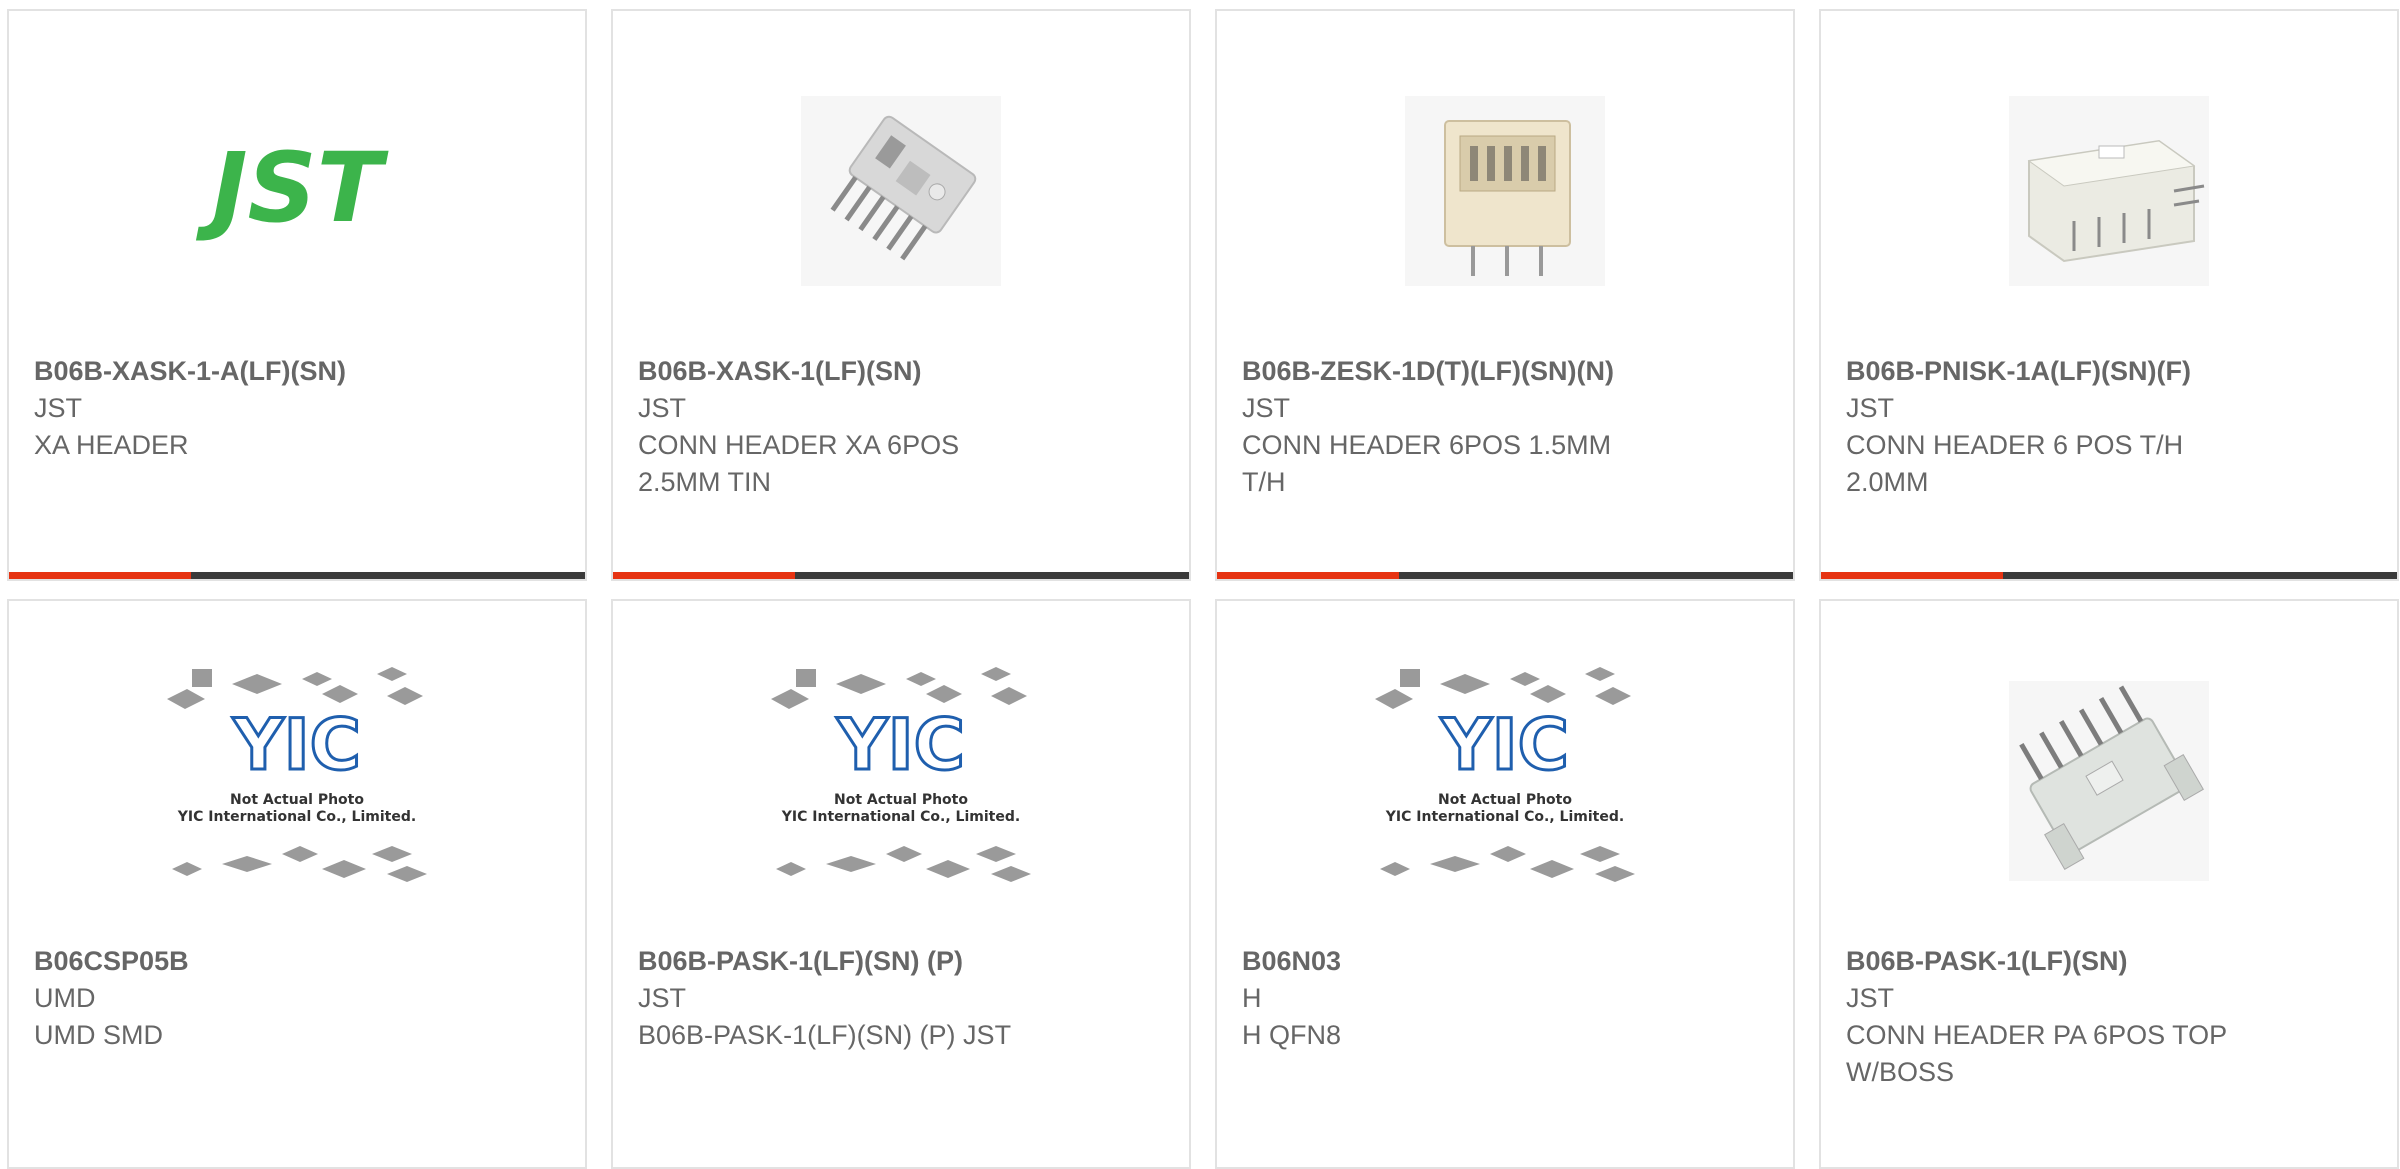 The width and height of the screenshot is (2400, 1169). What do you see at coordinates (98, 1035) in the screenshot?
I see `description: UMD SMD` at bounding box center [98, 1035].